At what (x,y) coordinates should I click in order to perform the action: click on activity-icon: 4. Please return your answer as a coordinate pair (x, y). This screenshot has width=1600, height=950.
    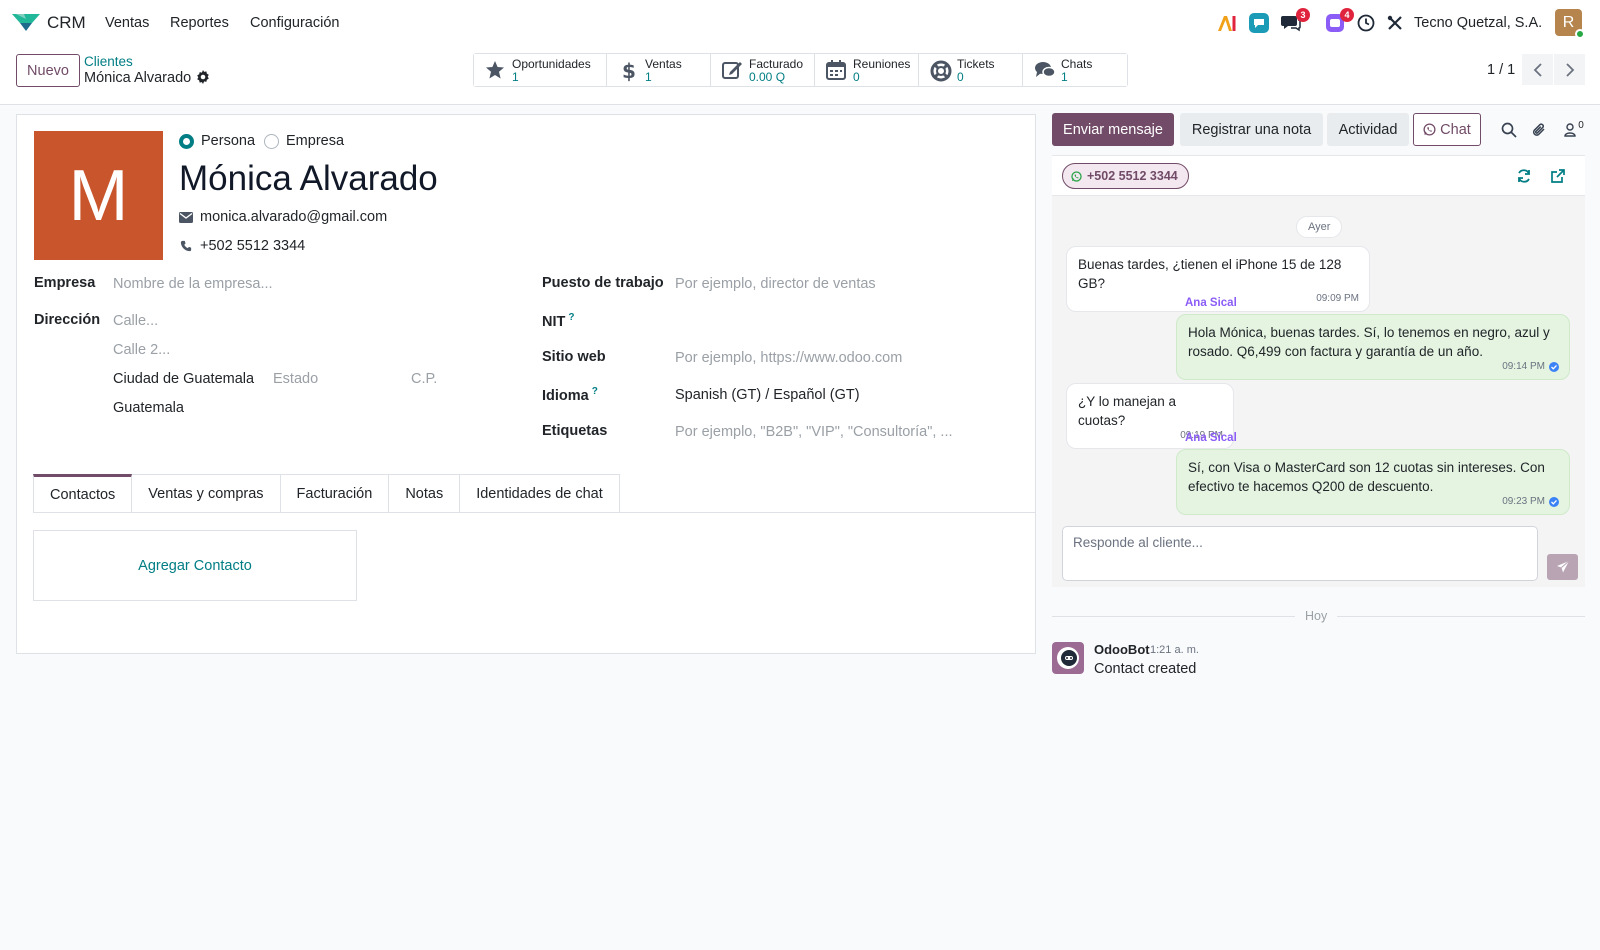
    Looking at the image, I should click on (1338, 21).